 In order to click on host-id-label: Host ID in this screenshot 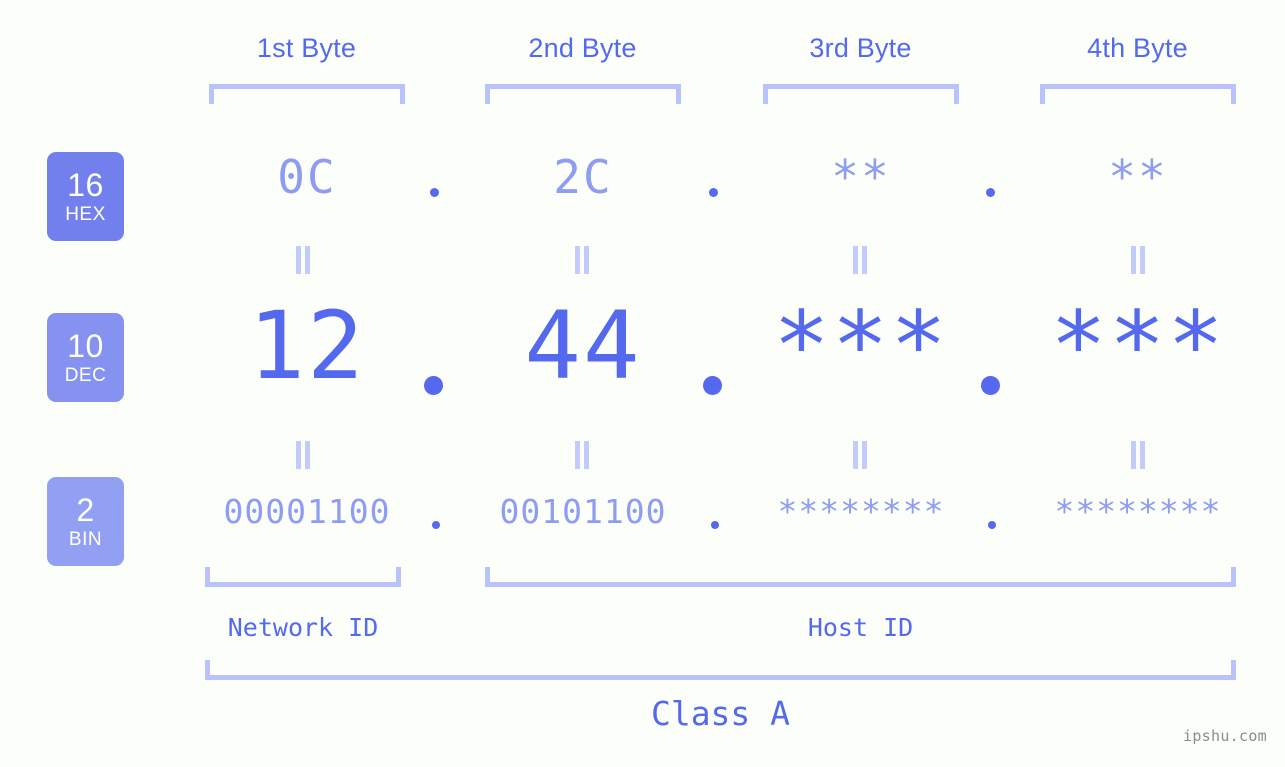, I will do `click(860, 627)`.